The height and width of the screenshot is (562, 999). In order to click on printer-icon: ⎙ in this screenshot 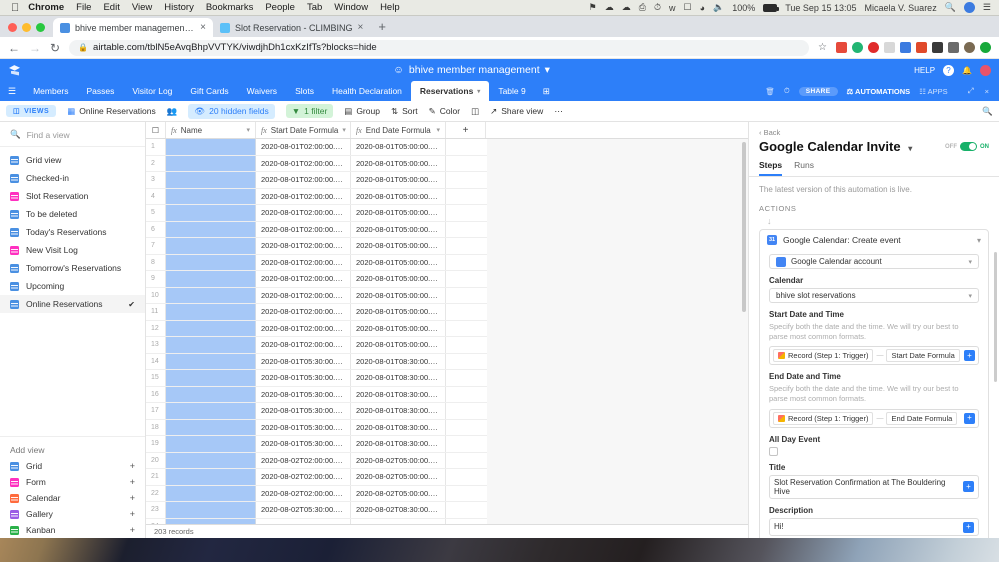, I will do `click(642, 7)`.